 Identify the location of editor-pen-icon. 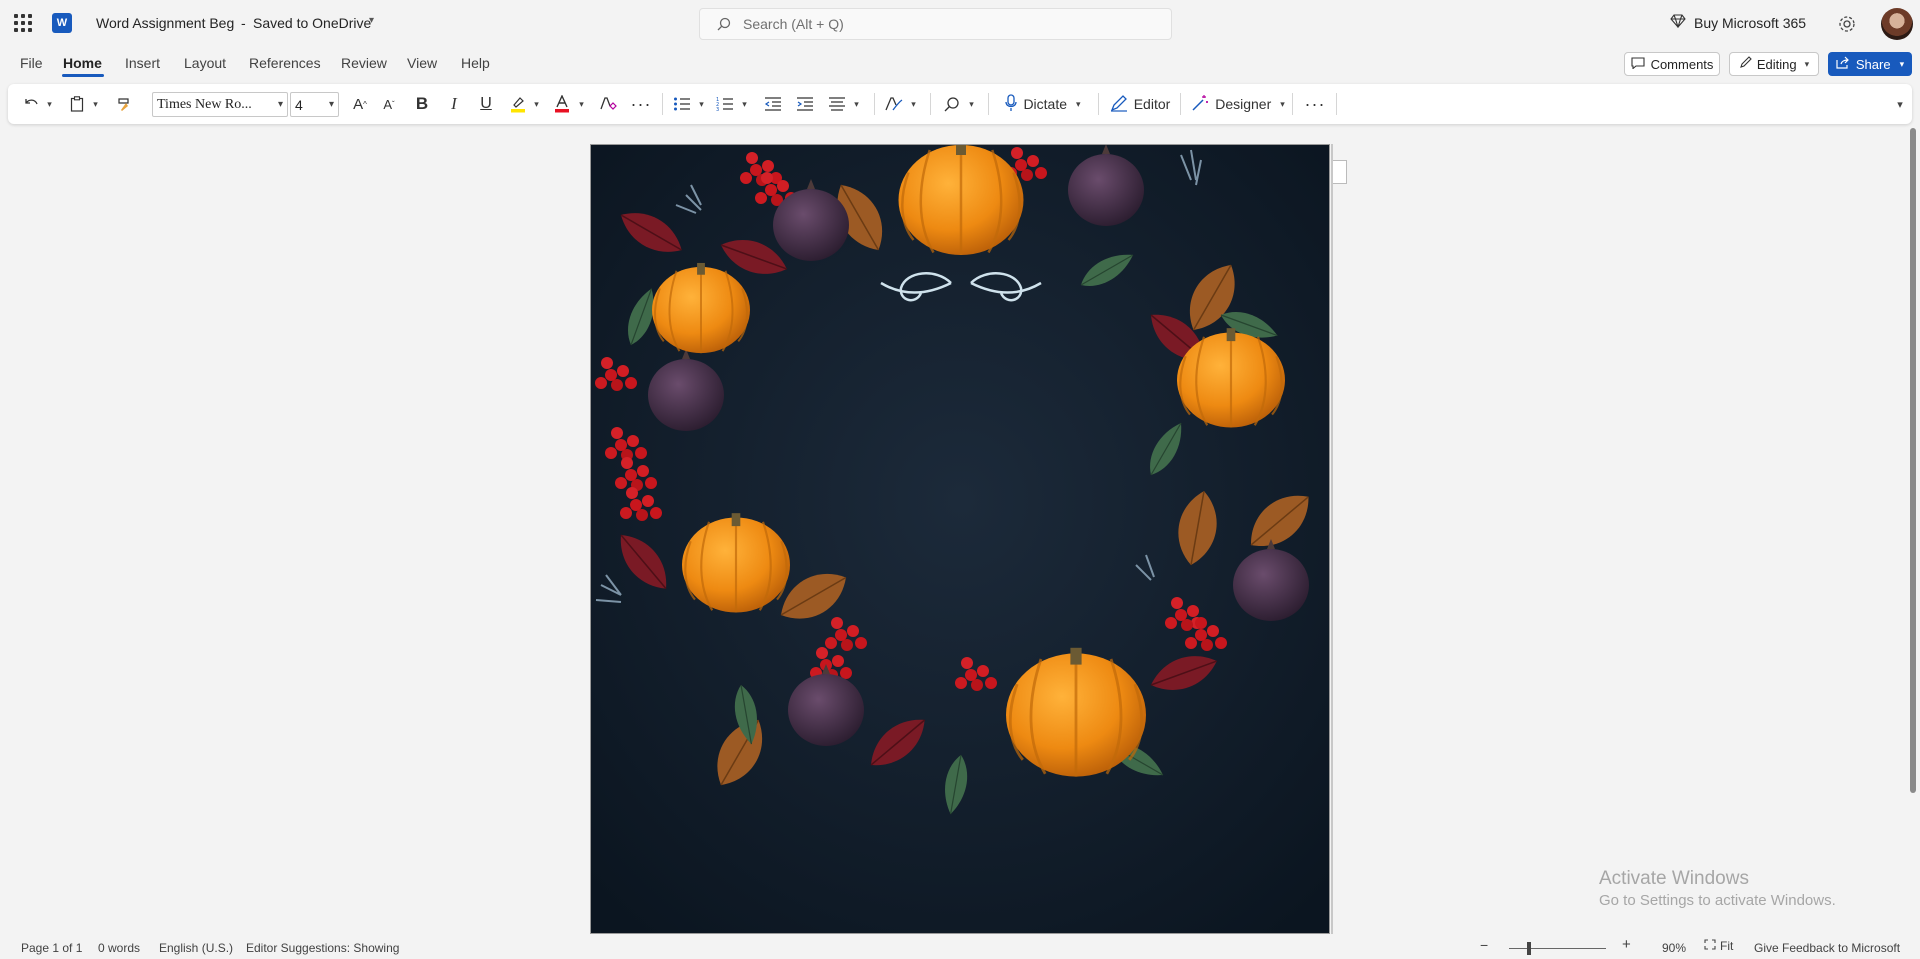
(1119, 104).